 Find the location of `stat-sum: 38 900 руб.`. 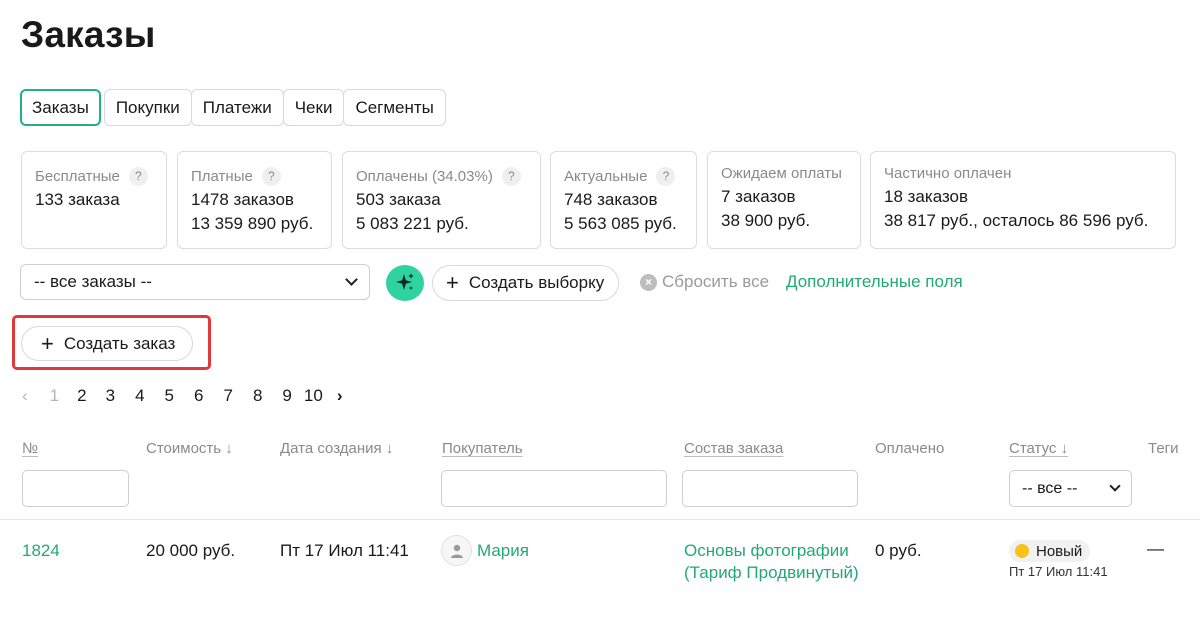

stat-sum: 38 900 руб. is located at coordinates (766, 220).